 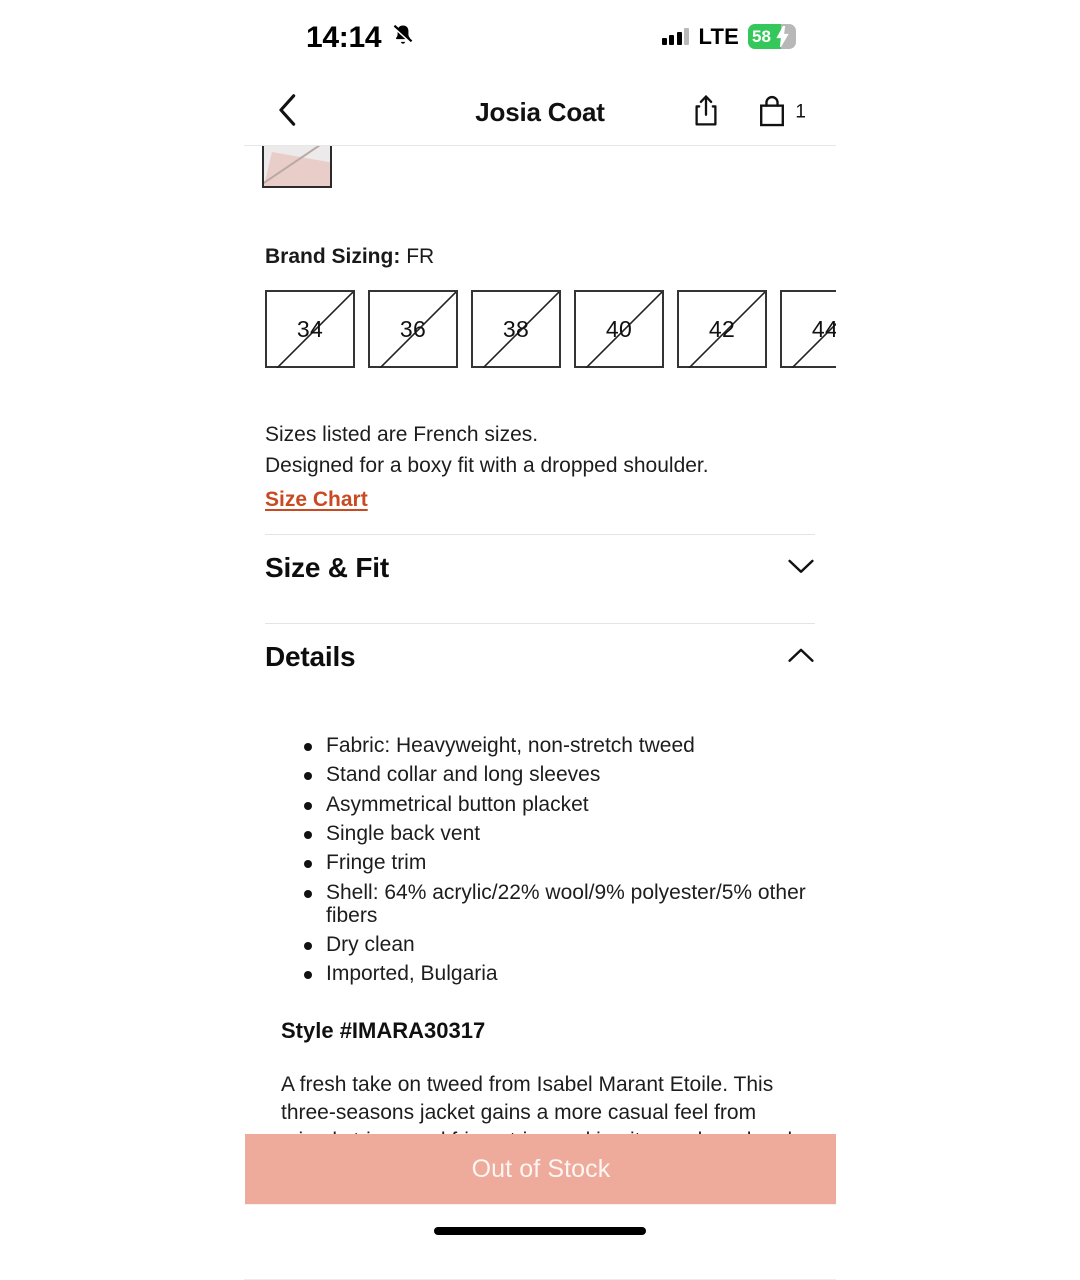 I want to click on status-bar-left: 14:14, so click(x=361, y=37).